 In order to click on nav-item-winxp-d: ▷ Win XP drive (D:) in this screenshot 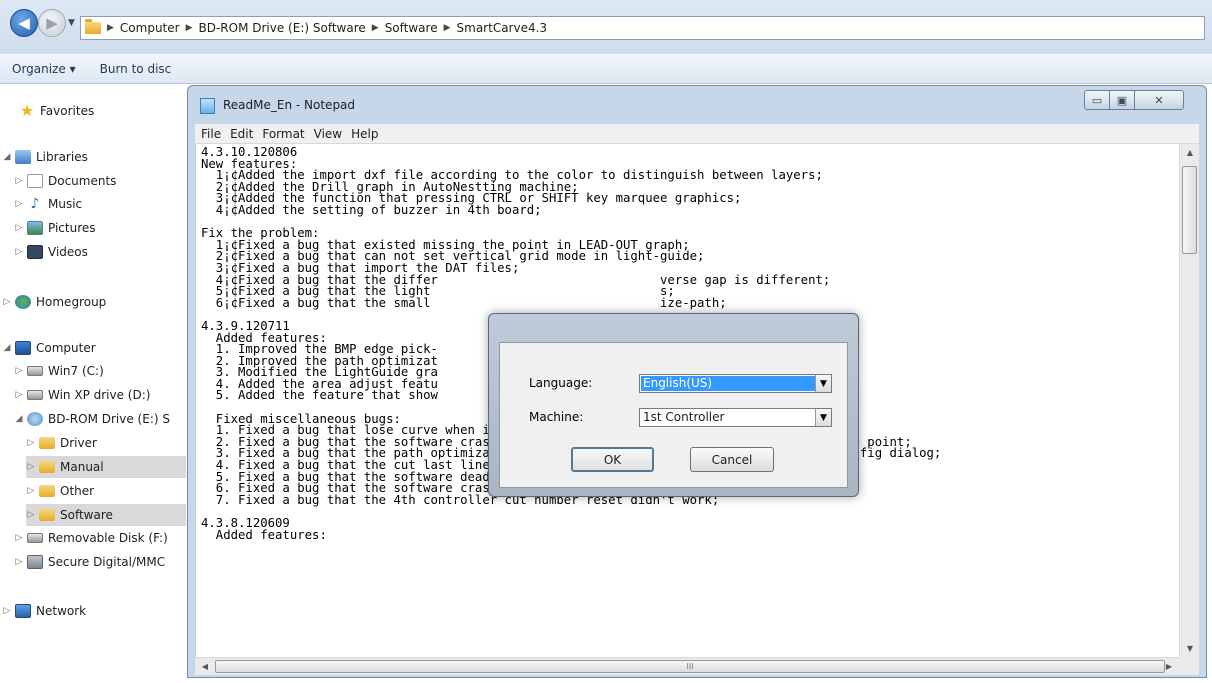, I will do `click(100, 395)`.